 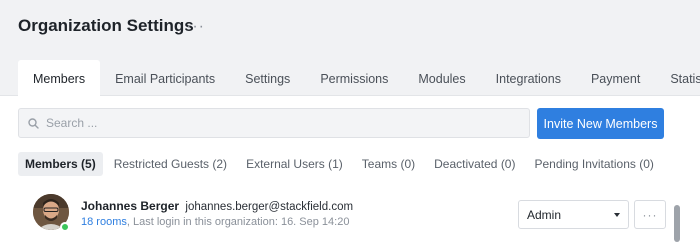 I want to click on subtab-pending-invitations: Pending Invitations (0), so click(x=593, y=164).